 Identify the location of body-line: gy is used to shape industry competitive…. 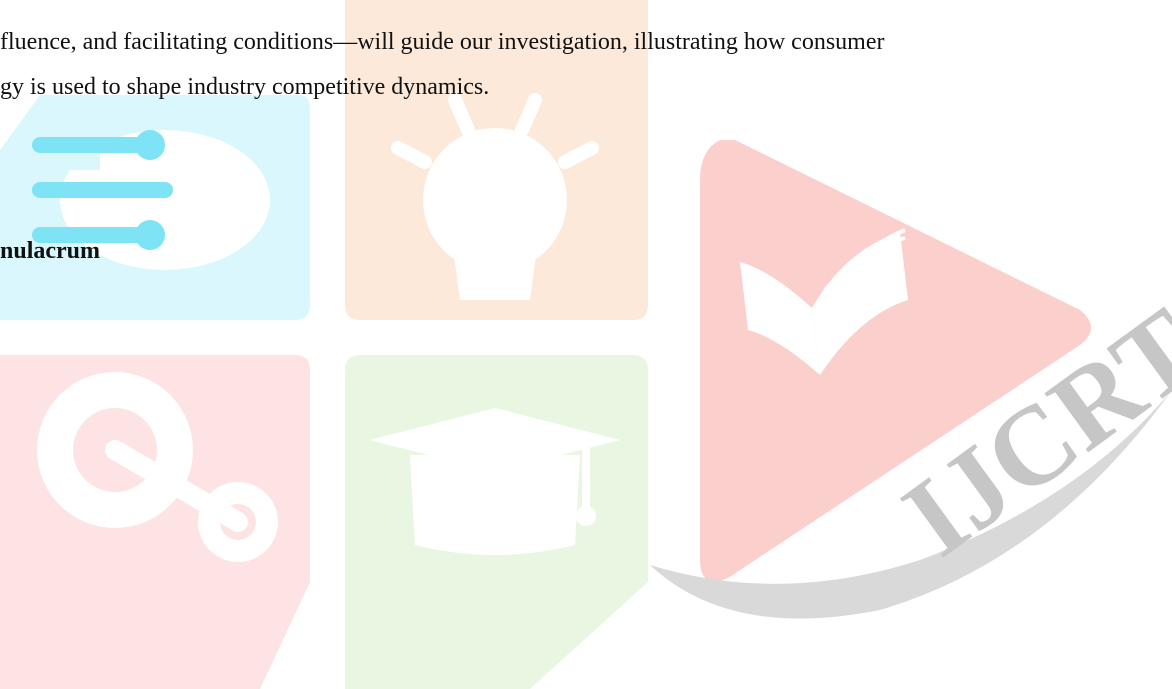
(245, 87).